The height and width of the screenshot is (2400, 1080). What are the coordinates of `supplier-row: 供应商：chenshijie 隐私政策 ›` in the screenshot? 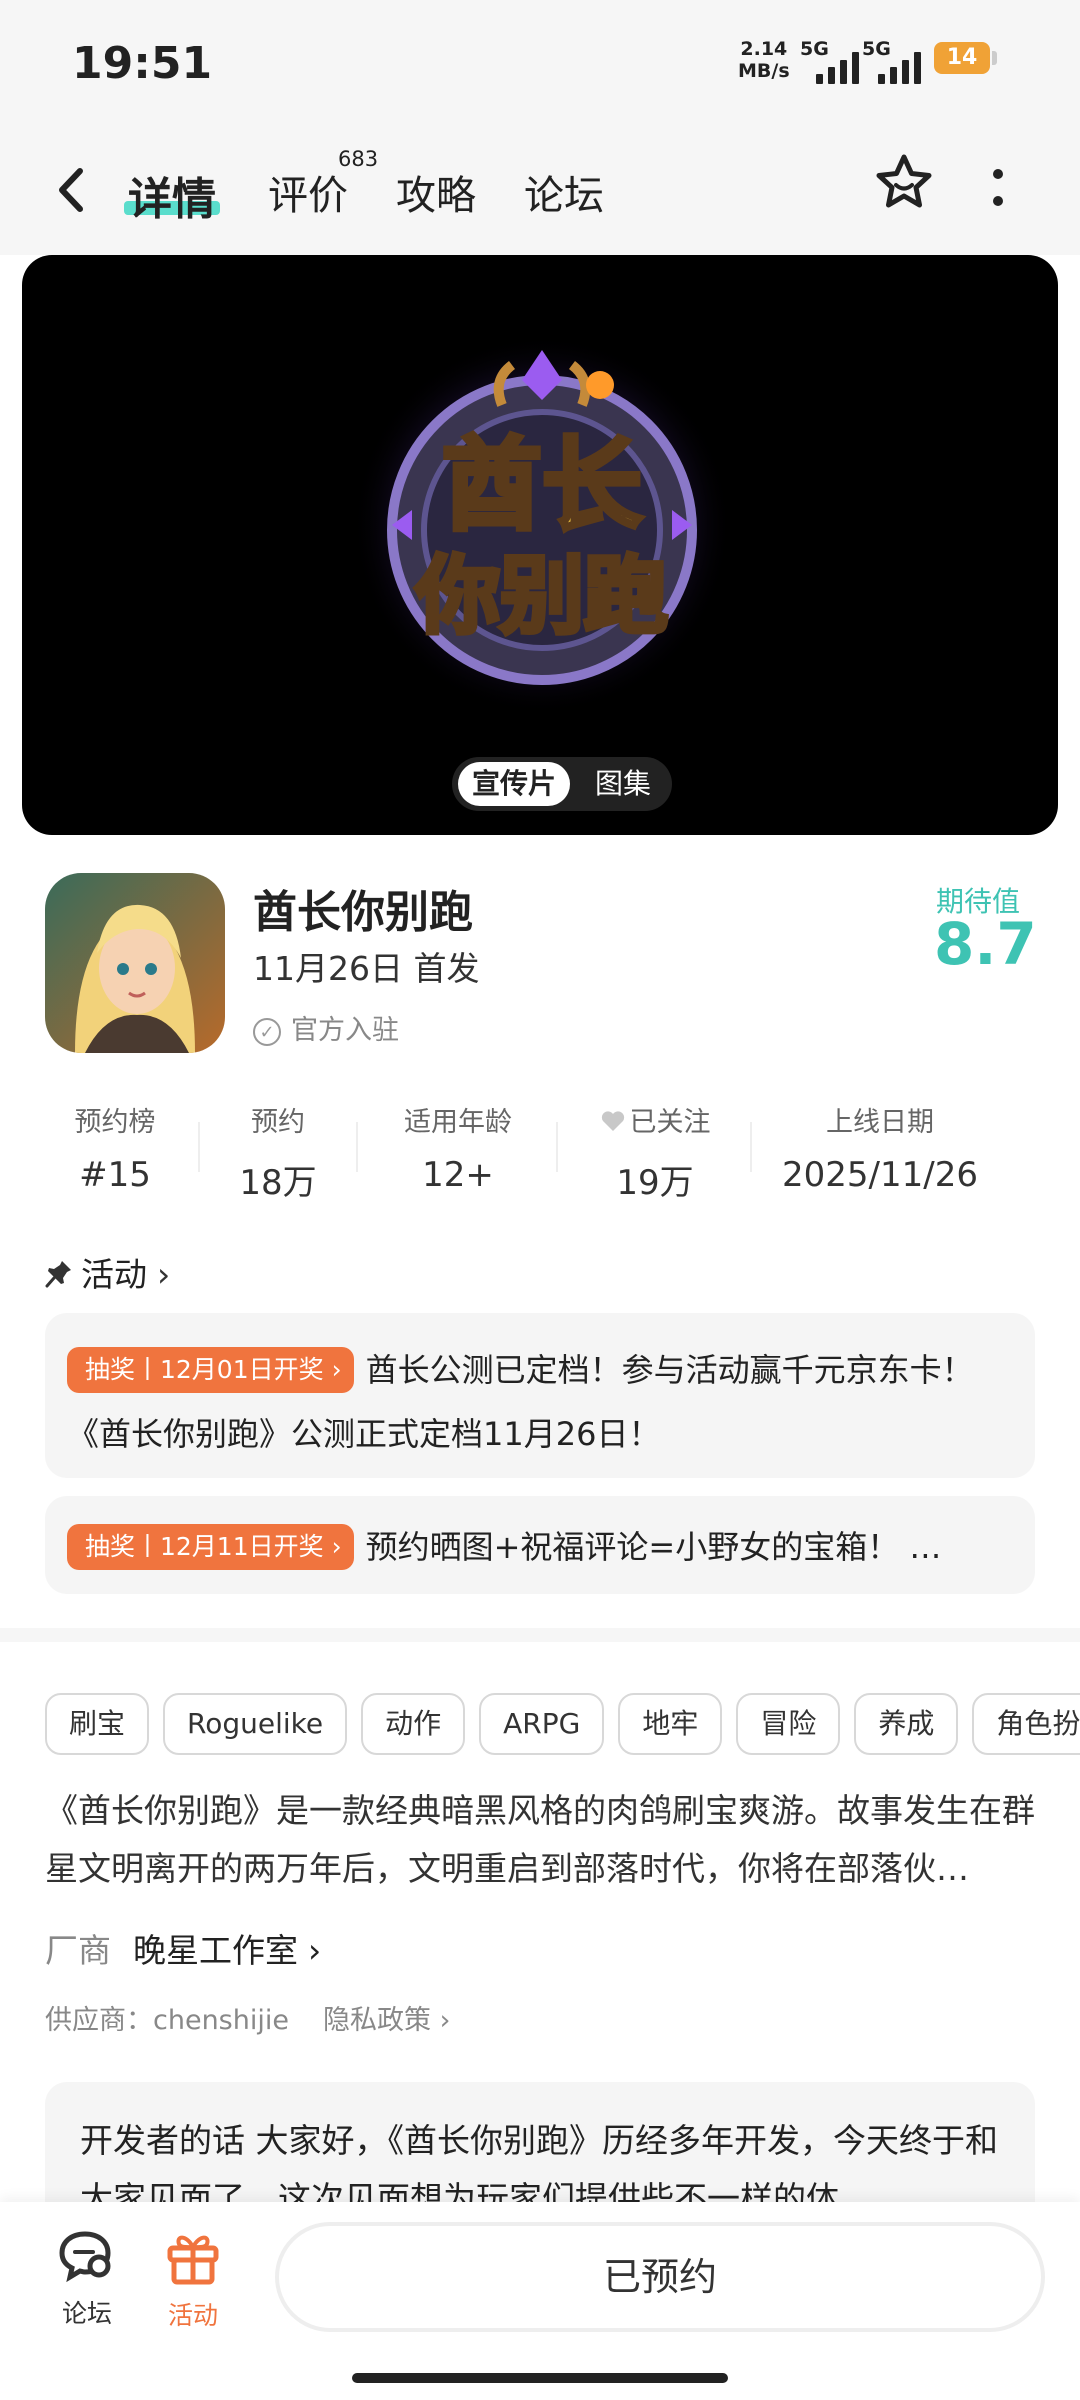 It's located at (247, 2017).